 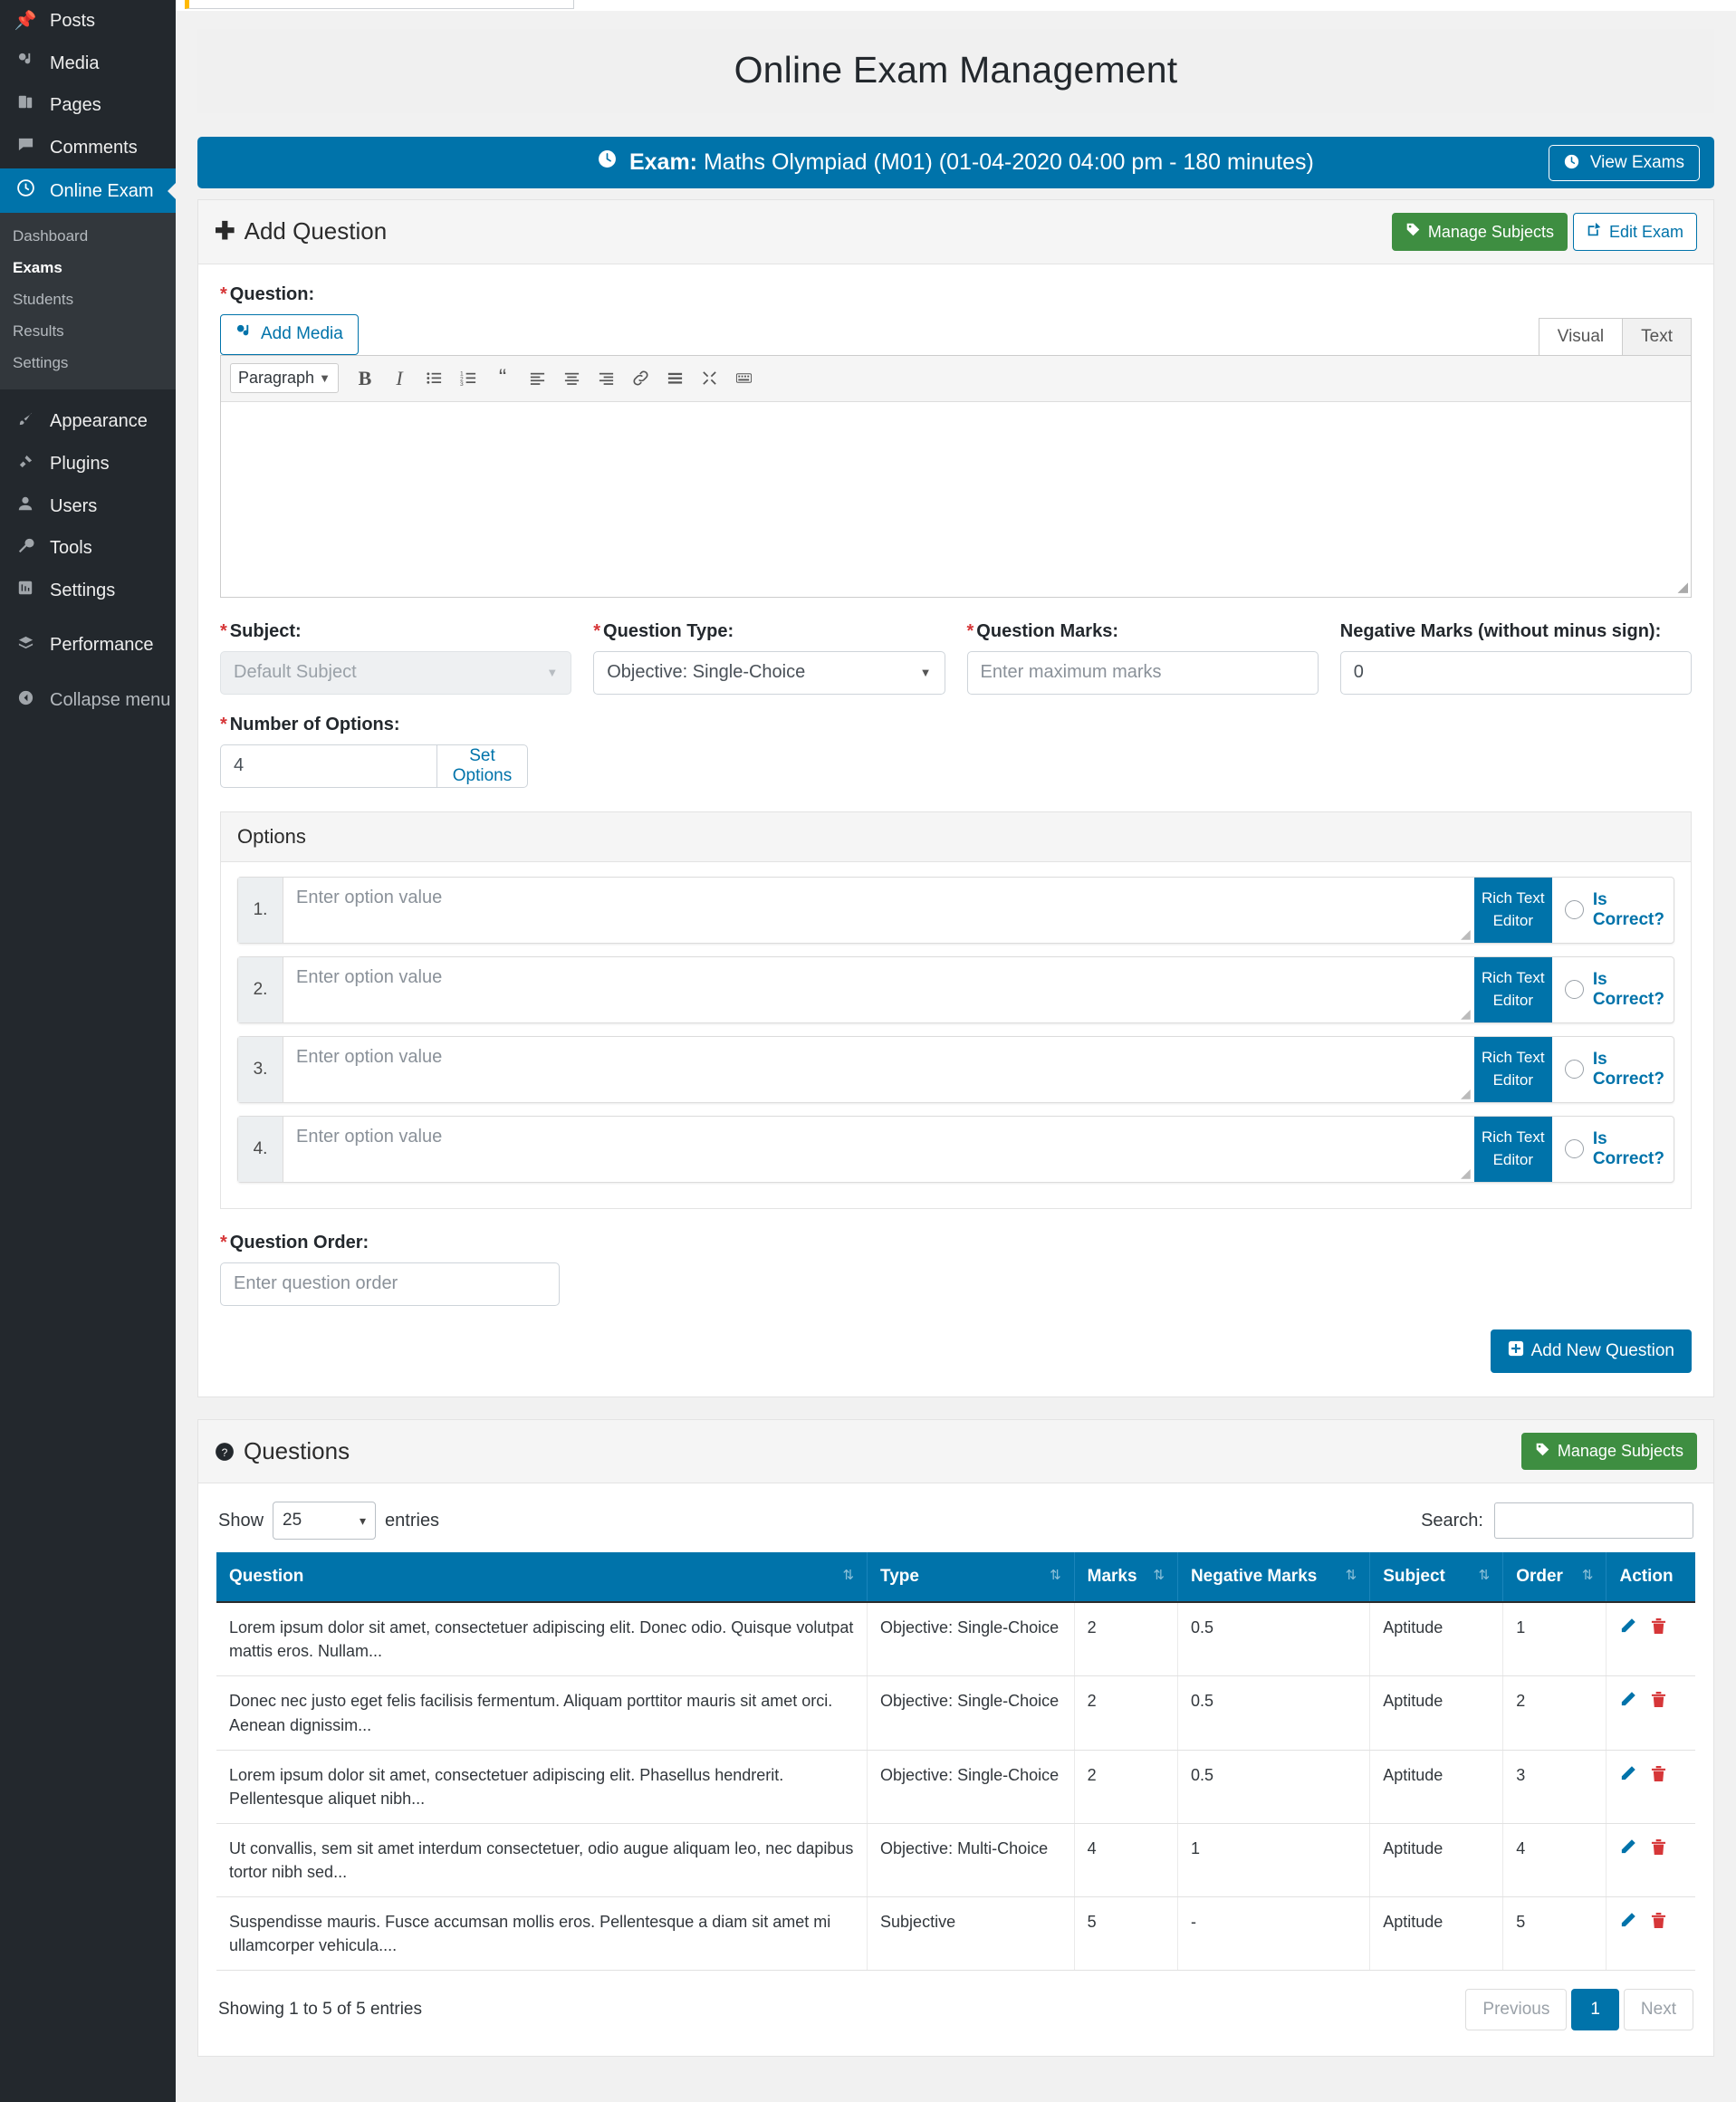 I want to click on sidebar-item-users: Users, so click(x=88, y=506).